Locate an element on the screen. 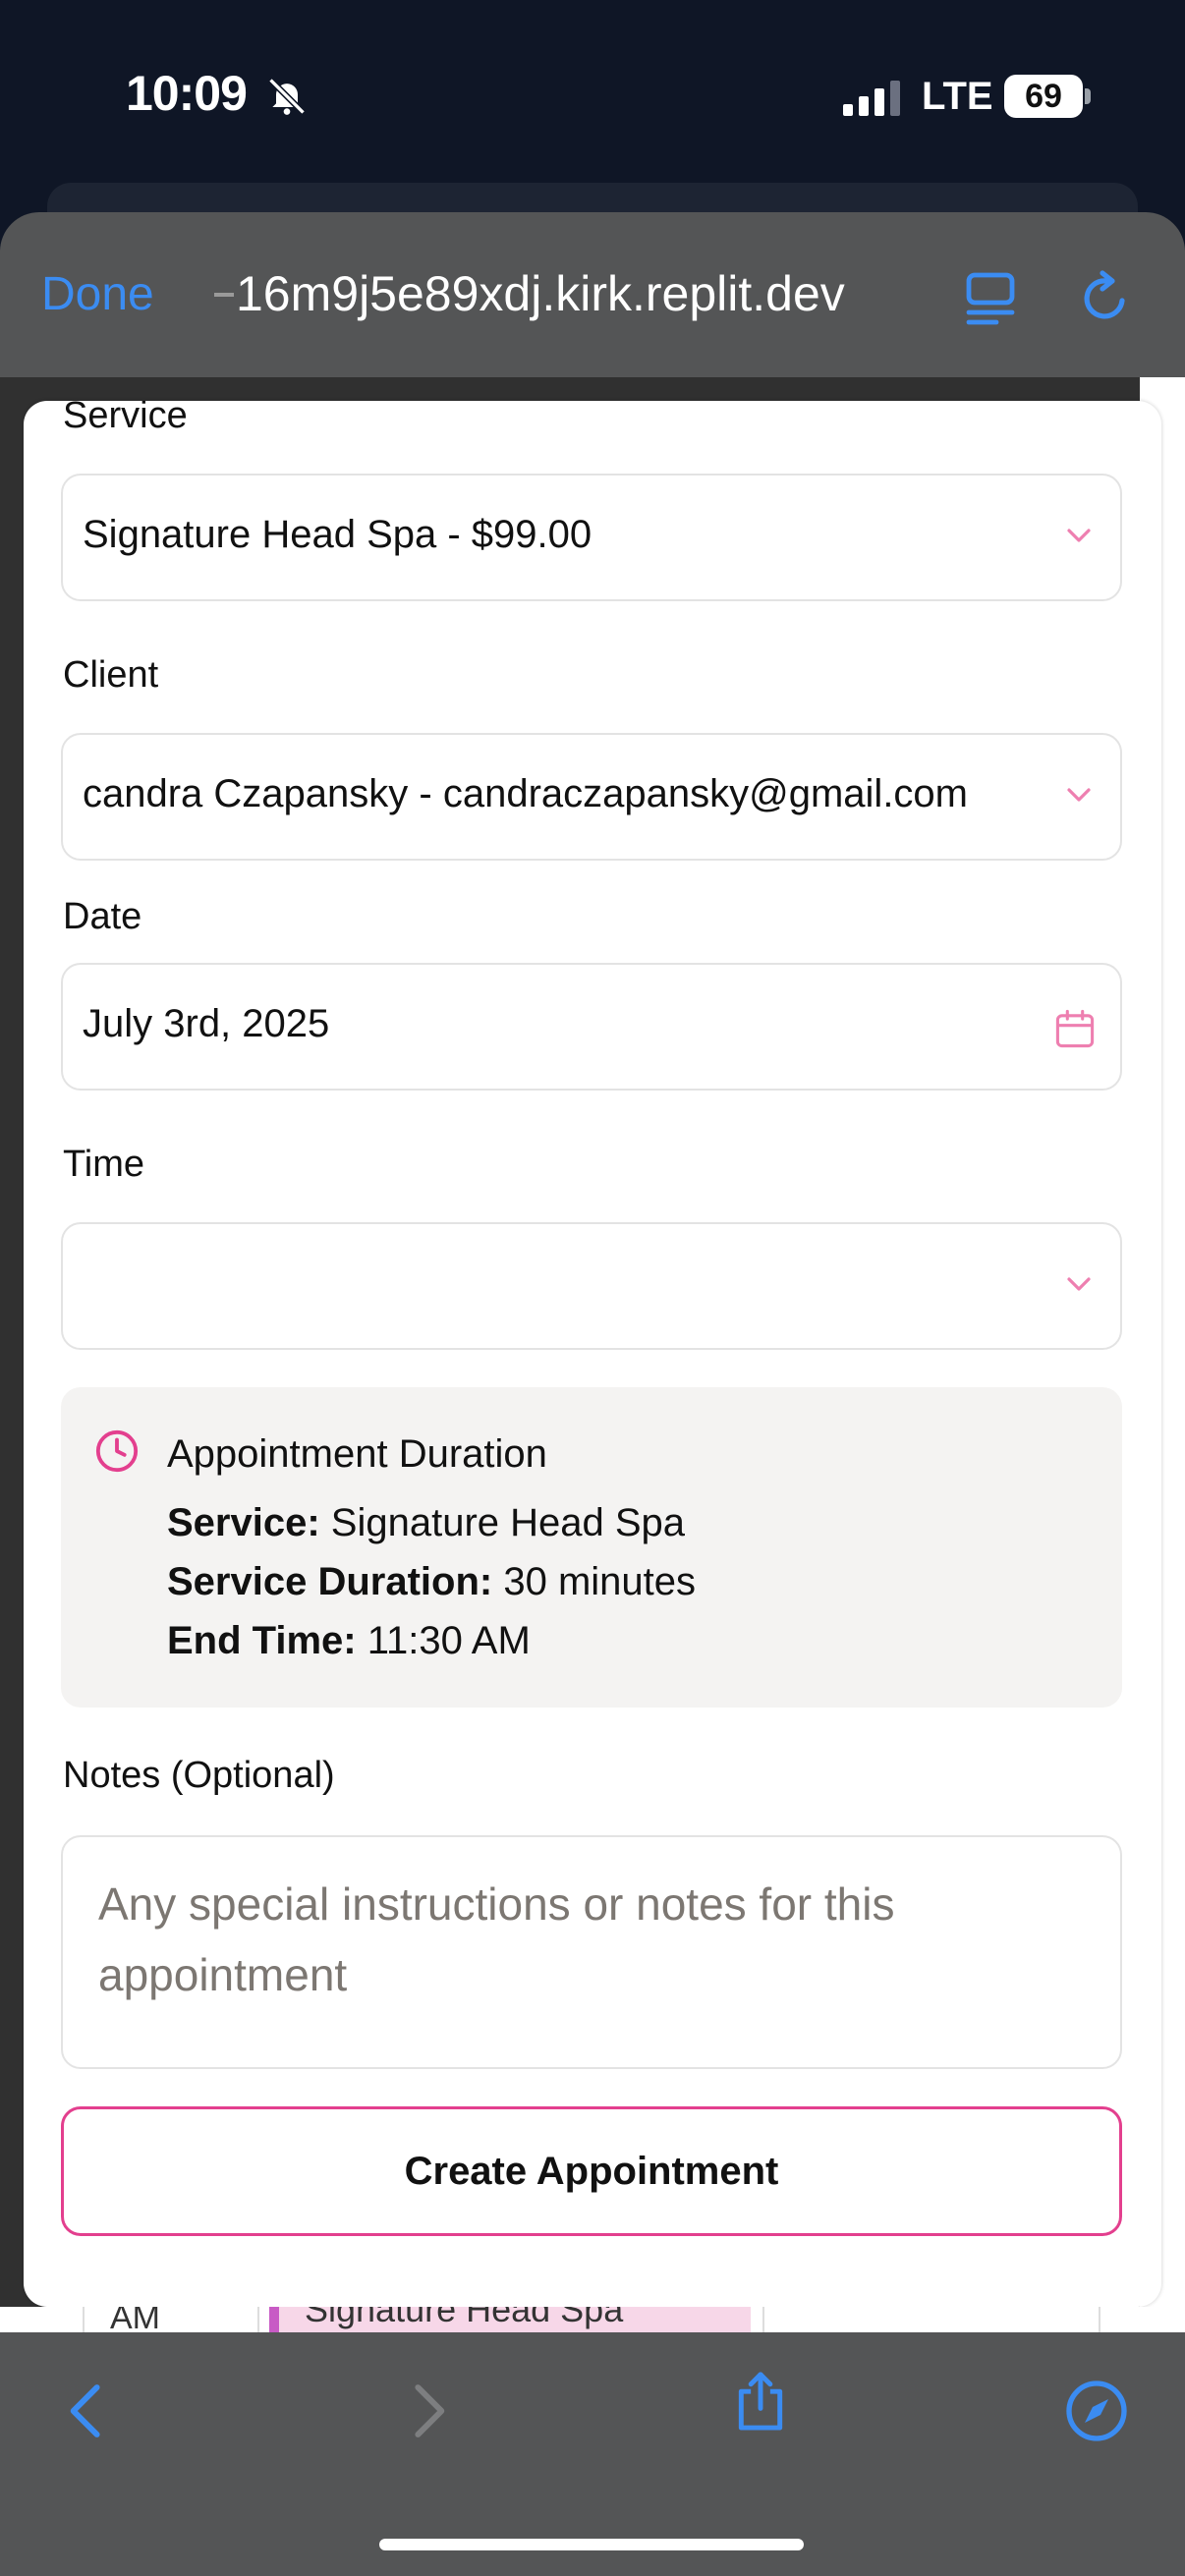 This screenshot has width=1185, height=2576. date-label: Date is located at coordinates (103, 916).